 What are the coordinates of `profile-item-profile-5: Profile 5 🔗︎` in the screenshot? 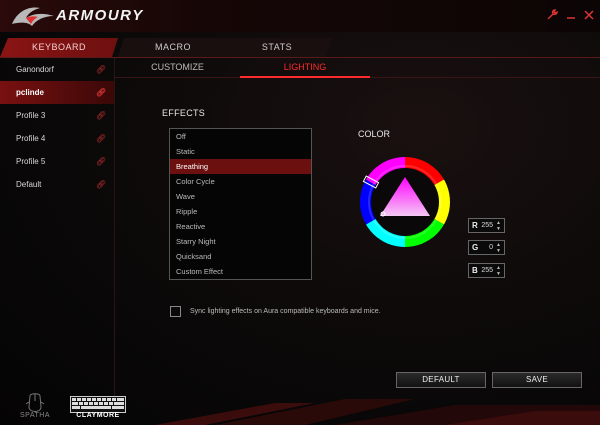 It's located at (57, 161).